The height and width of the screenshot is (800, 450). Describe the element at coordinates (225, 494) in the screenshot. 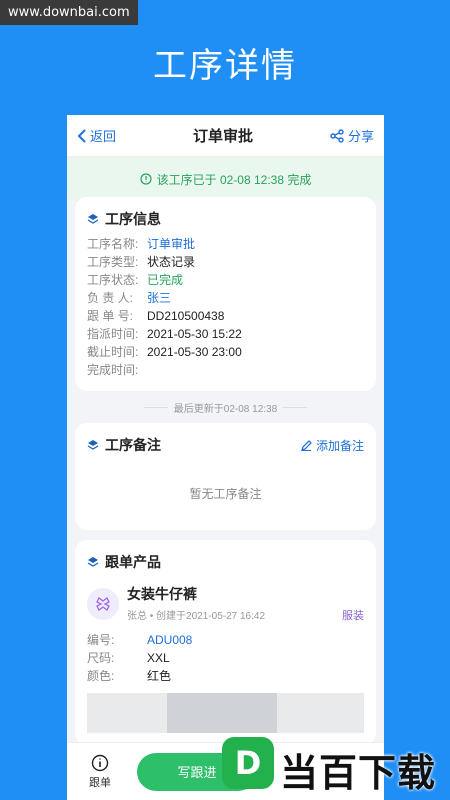

I see `empty-notes-text: 暂无工序备注` at that location.